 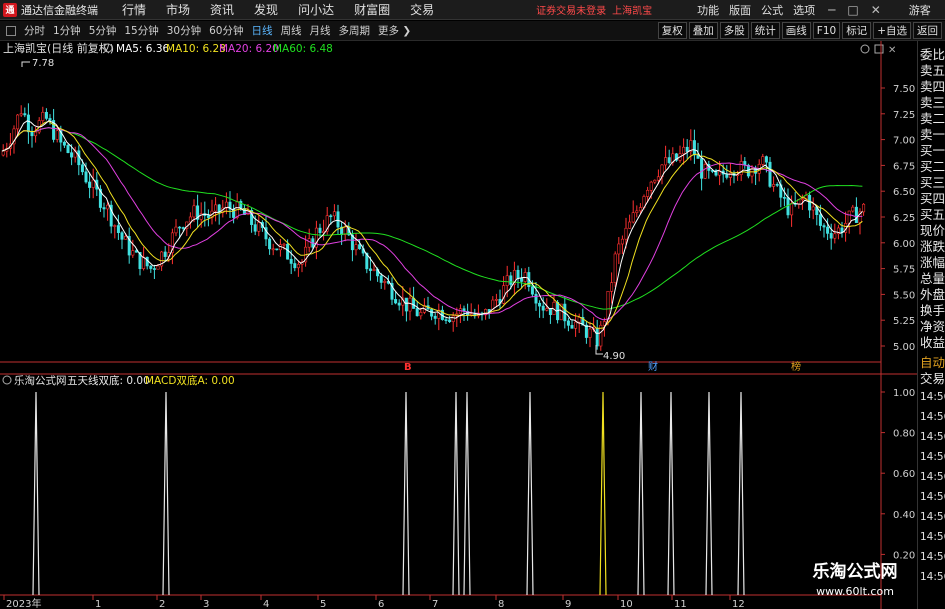 What do you see at coordinates (672, 30) in the screenshot?
I see `adjust-button: 复权` at bounding box center [672, 30].